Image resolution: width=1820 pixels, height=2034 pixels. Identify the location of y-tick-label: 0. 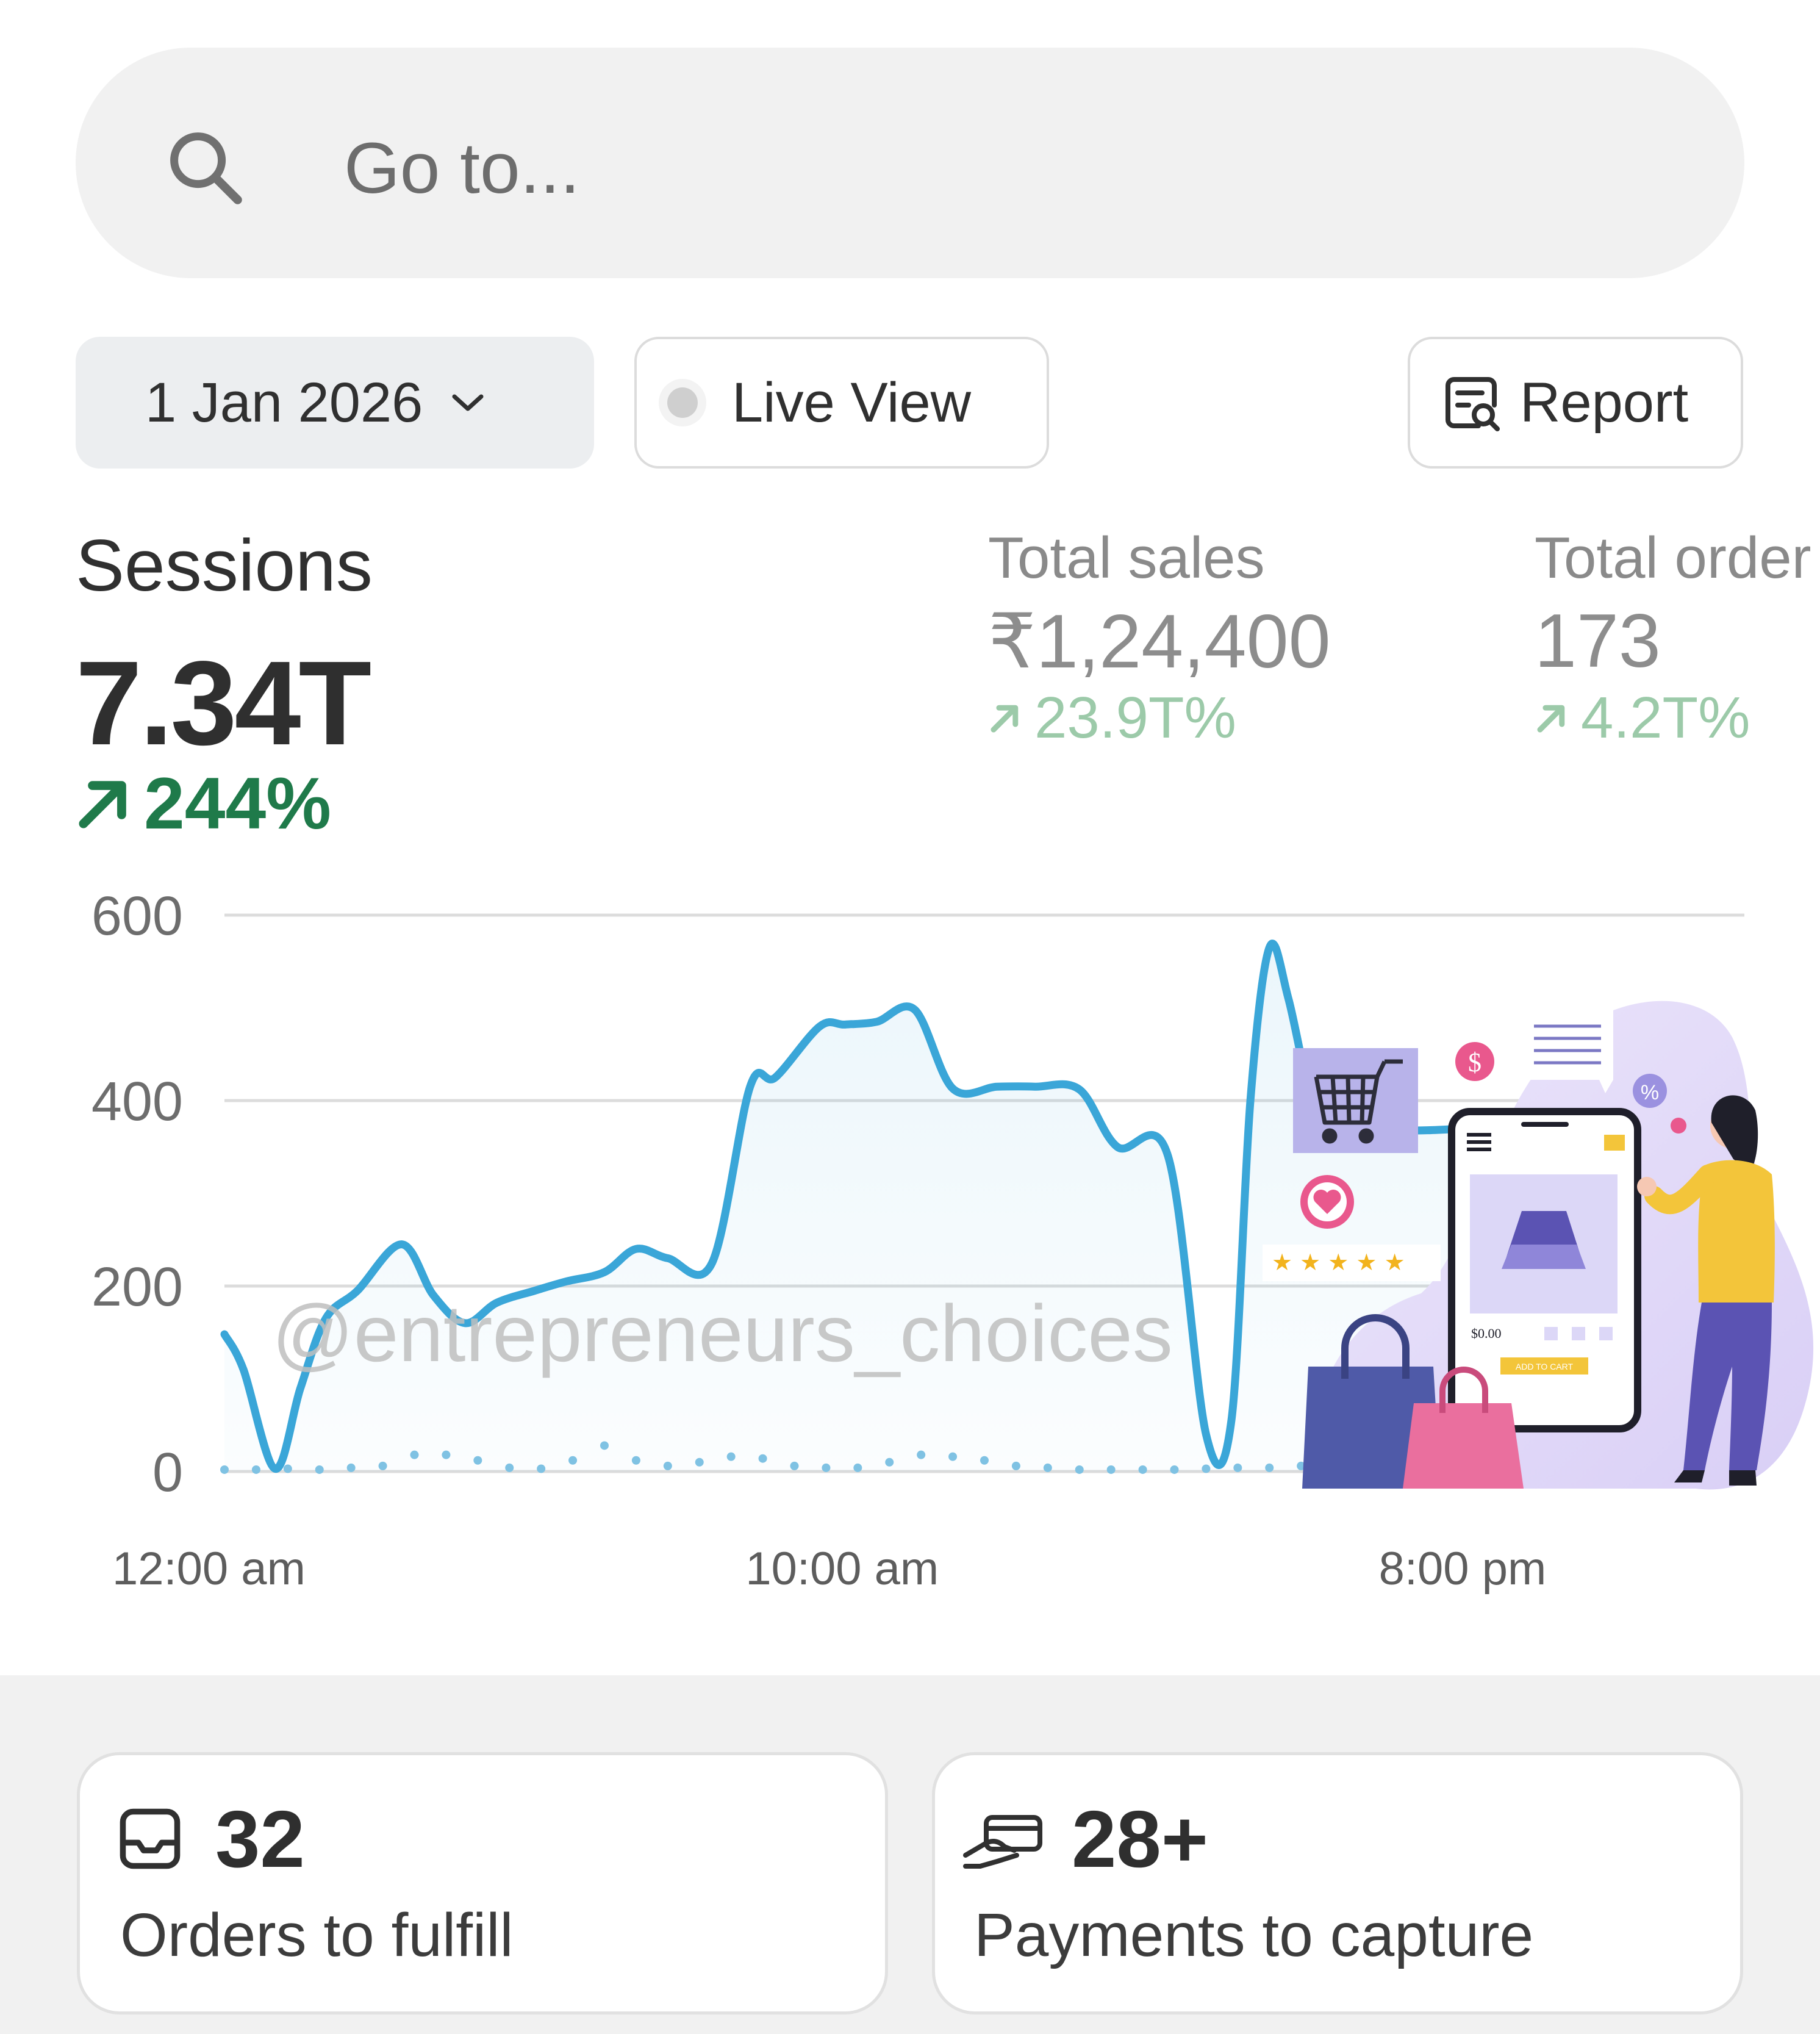
(167, 1472).